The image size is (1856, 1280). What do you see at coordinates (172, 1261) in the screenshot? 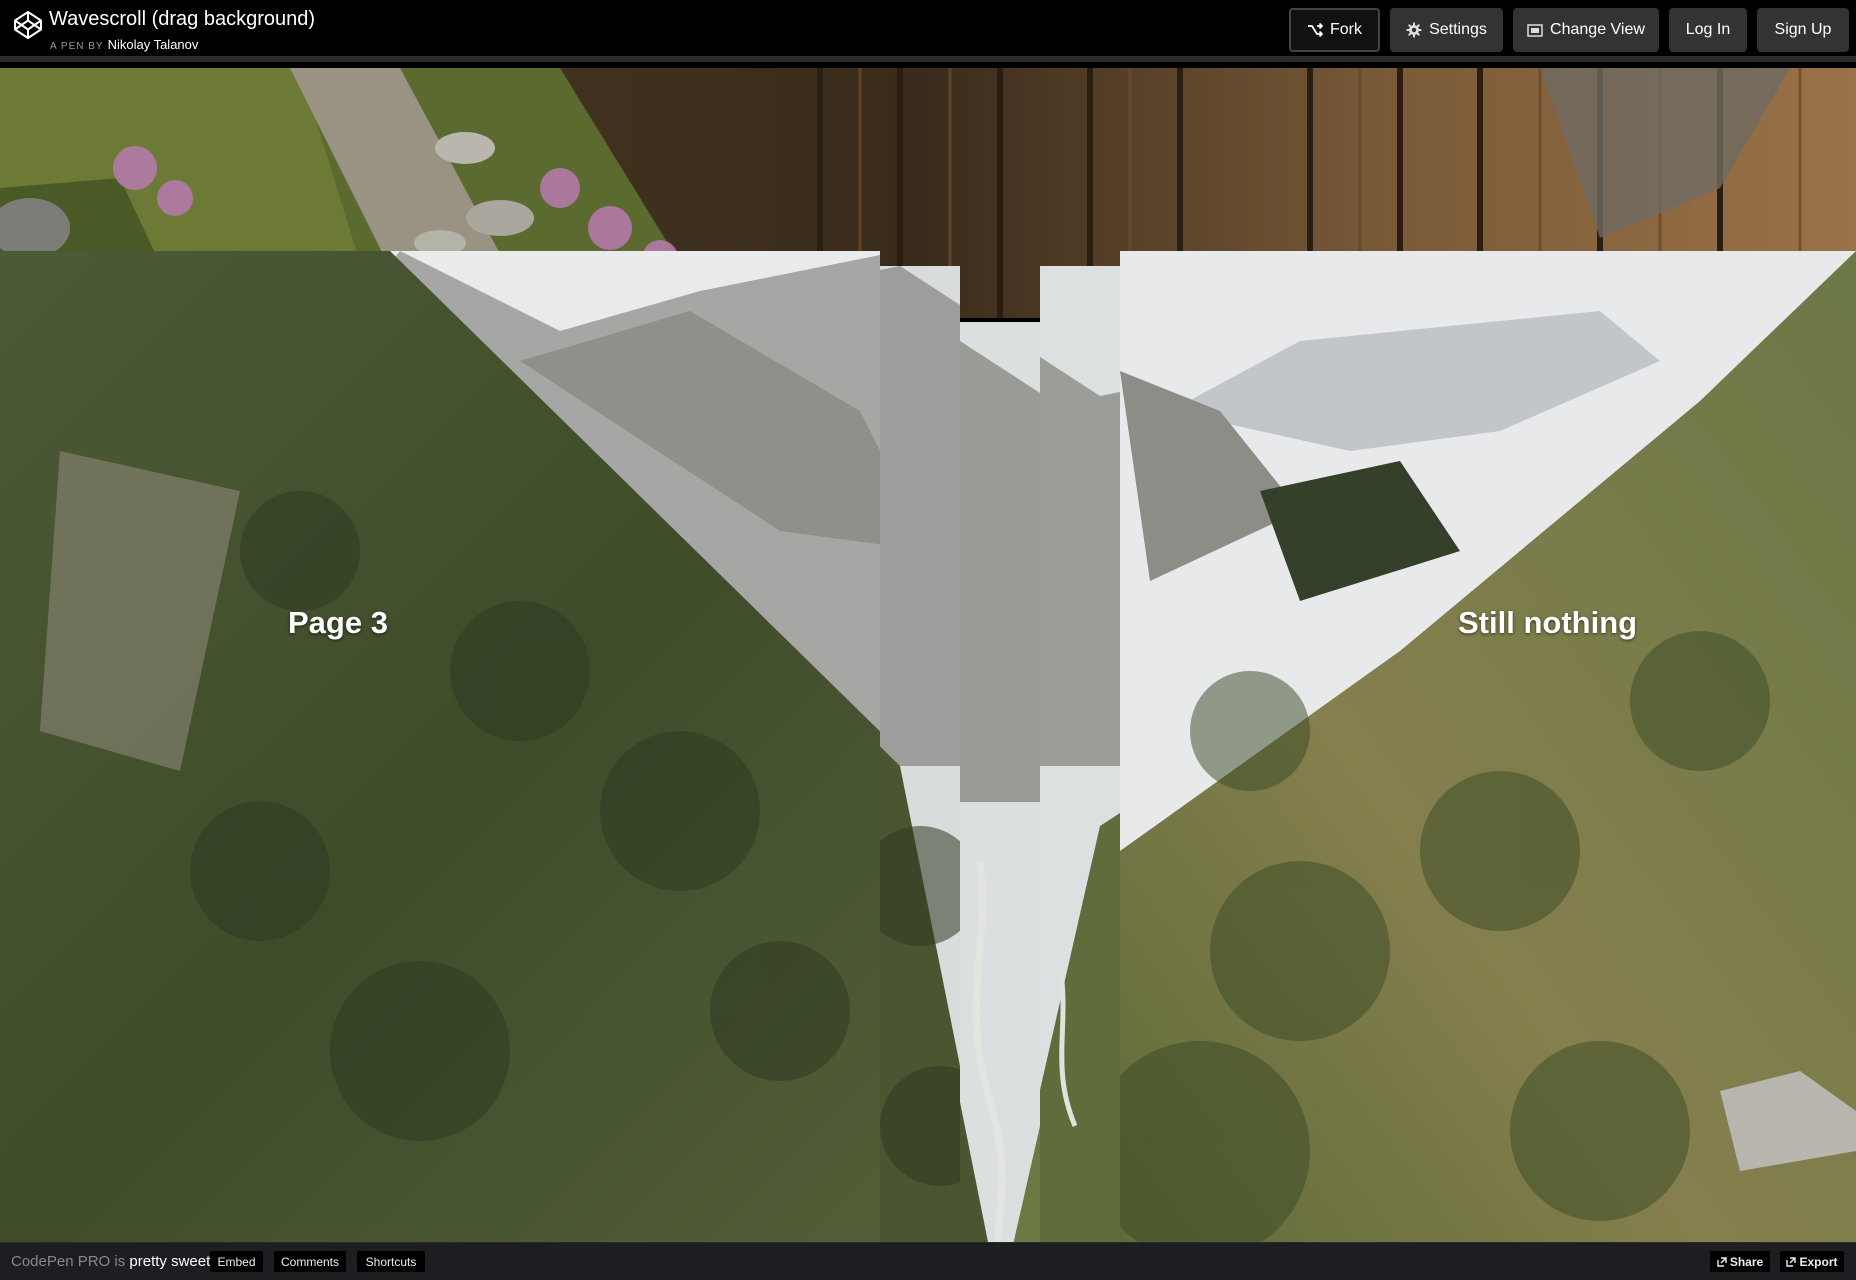
I see `promo-highlight: pretty sweet.` at bounding box center [172, 1261].